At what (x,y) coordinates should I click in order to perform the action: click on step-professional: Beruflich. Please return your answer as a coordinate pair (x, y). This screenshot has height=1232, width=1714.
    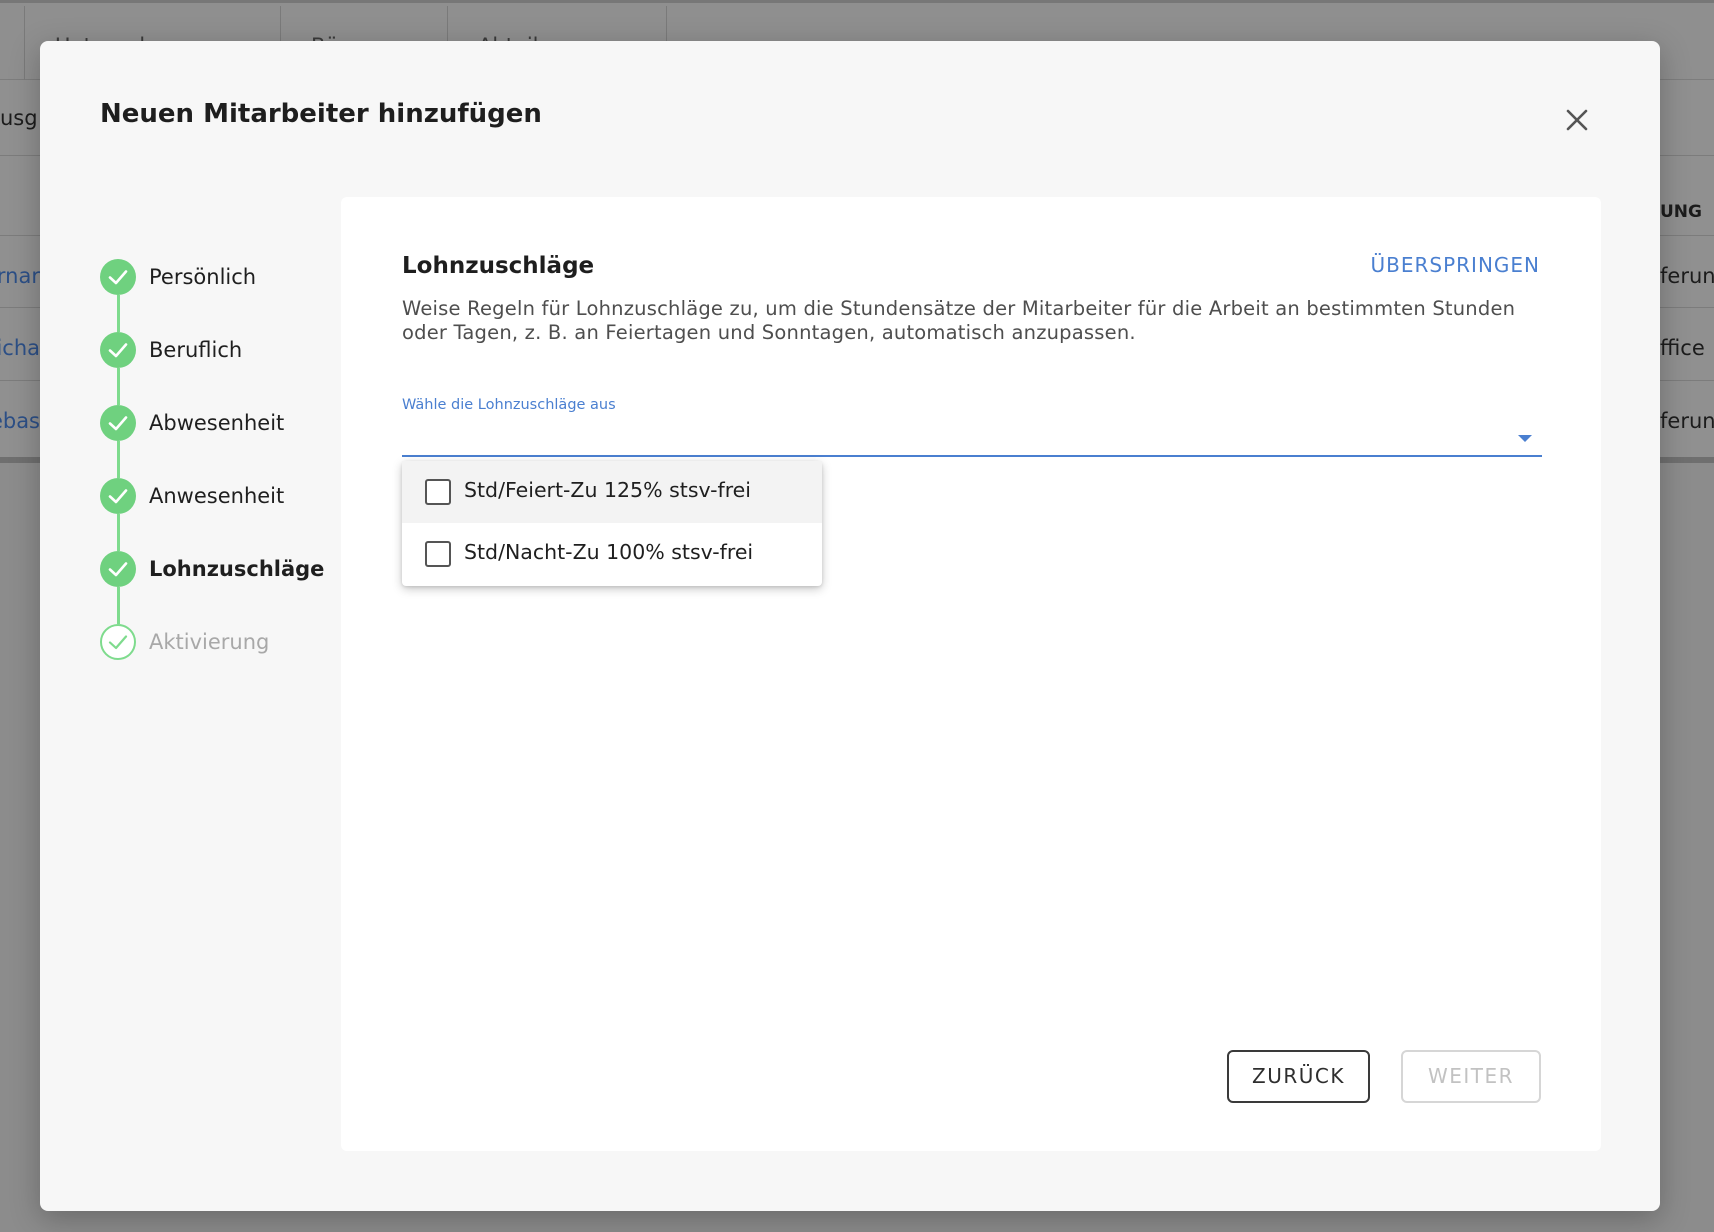
    Looking at the image, I should click on (230, 352).